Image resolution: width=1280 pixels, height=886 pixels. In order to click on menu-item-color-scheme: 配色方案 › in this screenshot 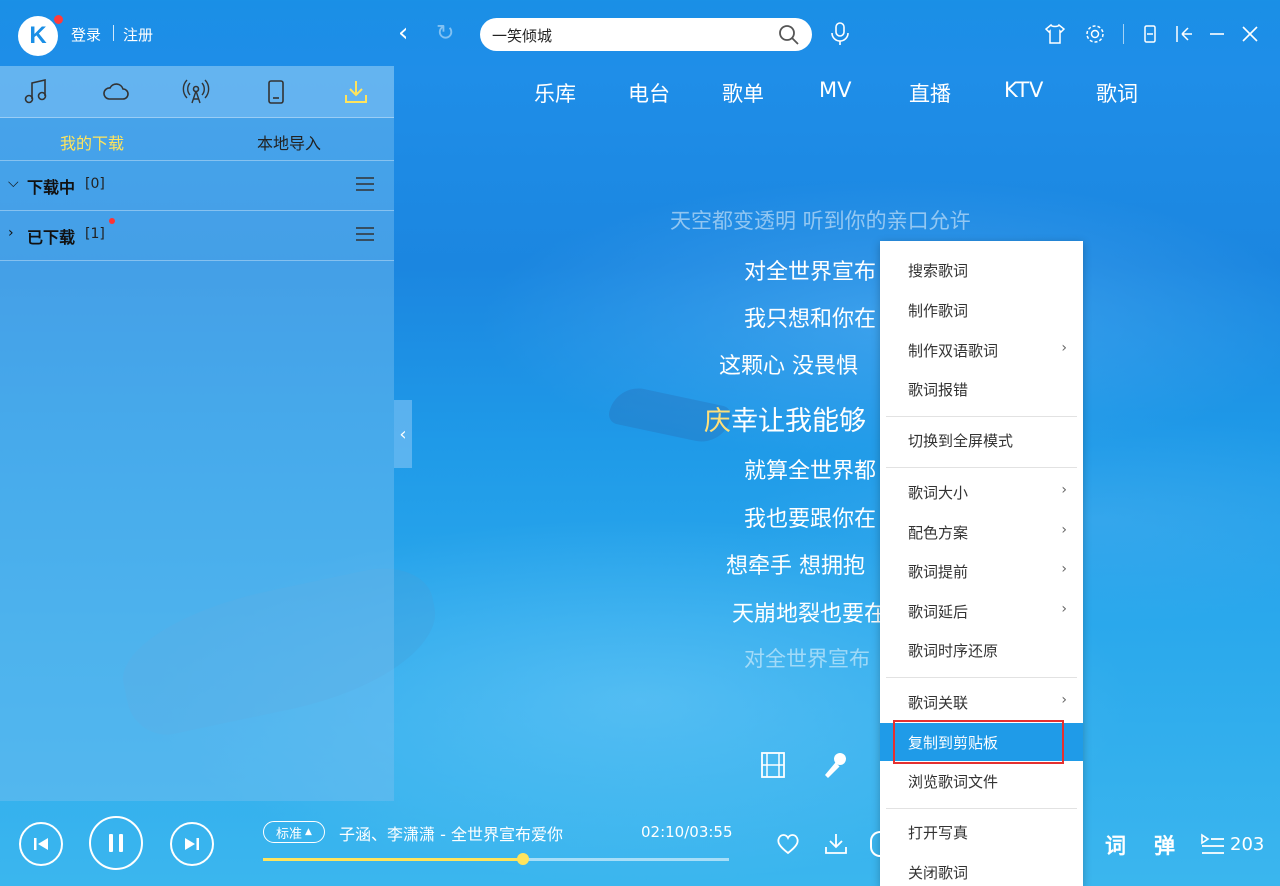, I will do `click(981, 532)`.